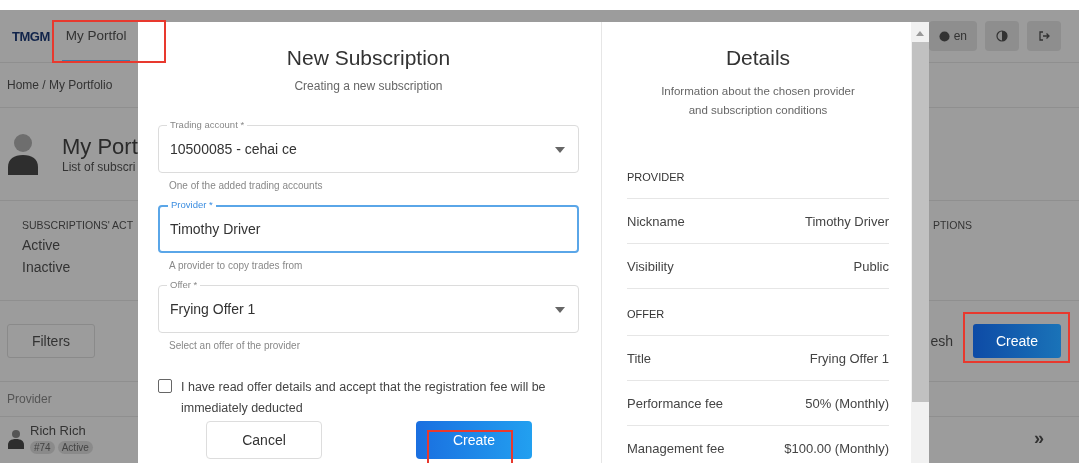  What do you see at coordinates (246, 185) in the screenshot?
I see `field-hint: One of the added trading accounts` at bounding box center [246, 185].